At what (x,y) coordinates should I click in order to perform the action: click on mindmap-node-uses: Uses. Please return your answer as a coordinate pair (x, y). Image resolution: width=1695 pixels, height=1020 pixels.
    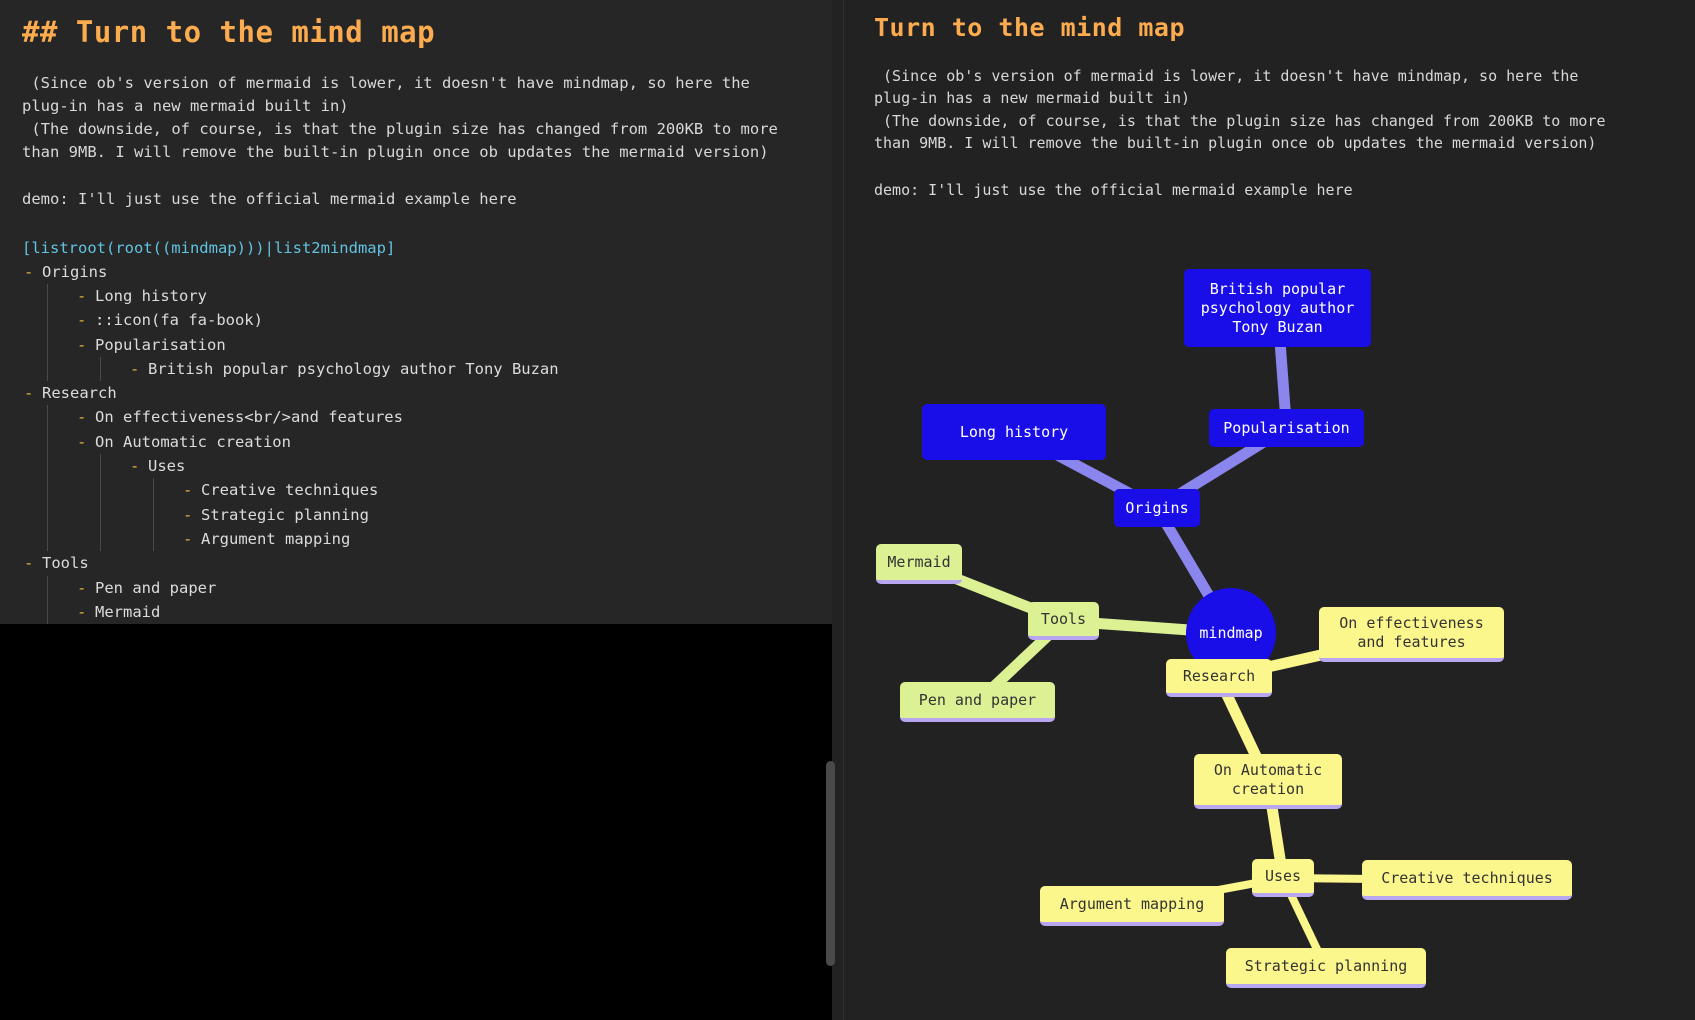
    Looking at the image, I should click on (1283, 878).